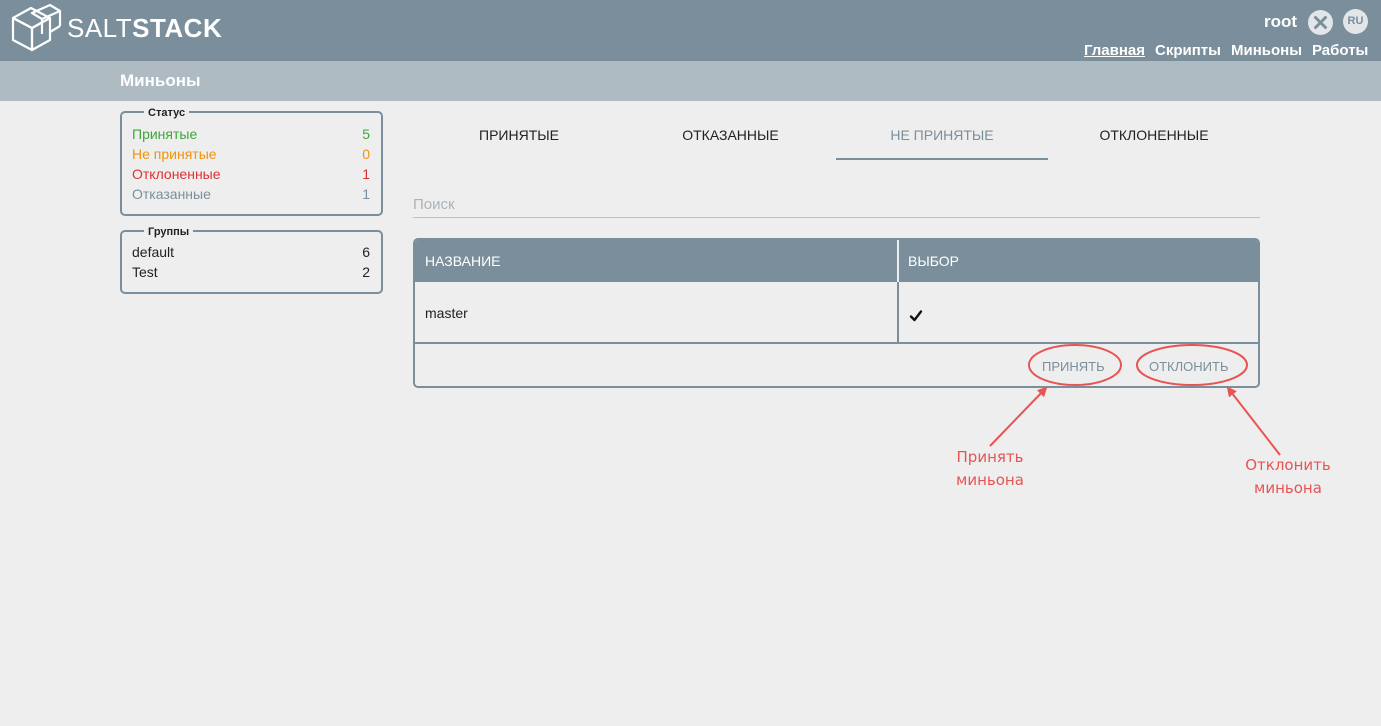 The width and height of the screenshot is (1381, 726). What do you see at coordinates (1288, 488) in the screenshot?
I see `reject-annotation-line: миньона` at bounding box center [1288, 488].